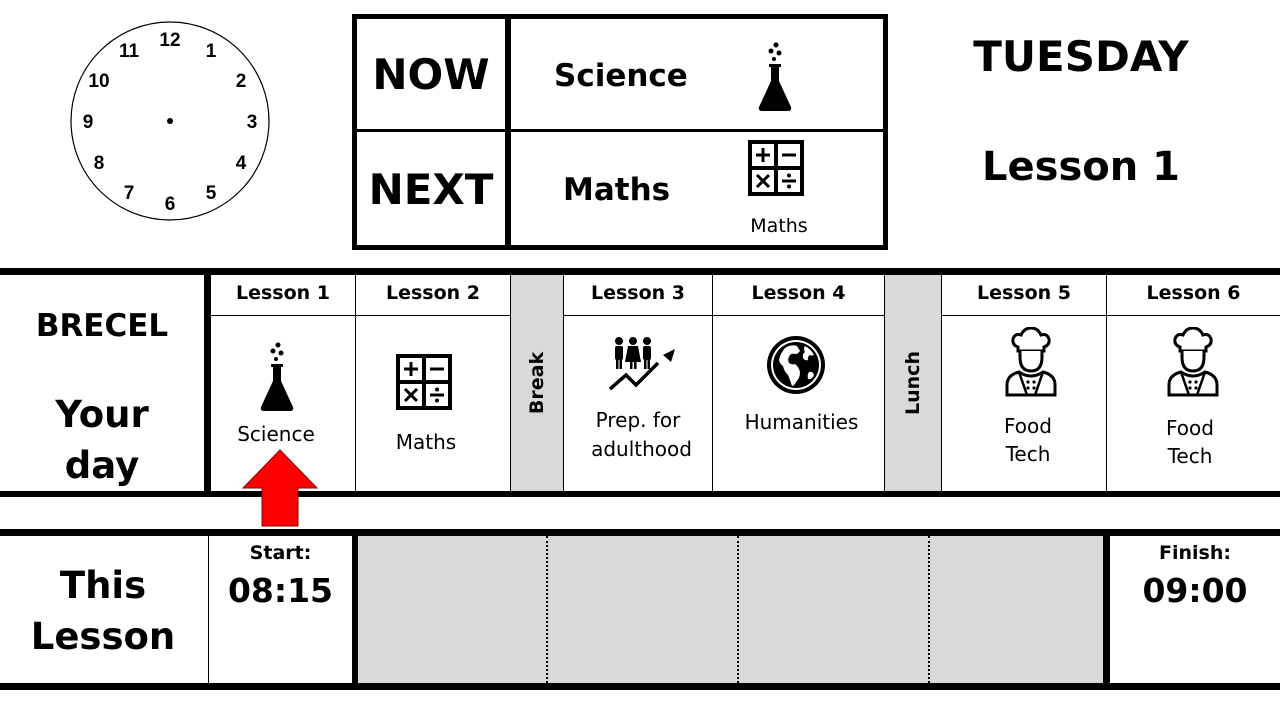  I want to click on clock-numeral: 7, so click(129, 193).